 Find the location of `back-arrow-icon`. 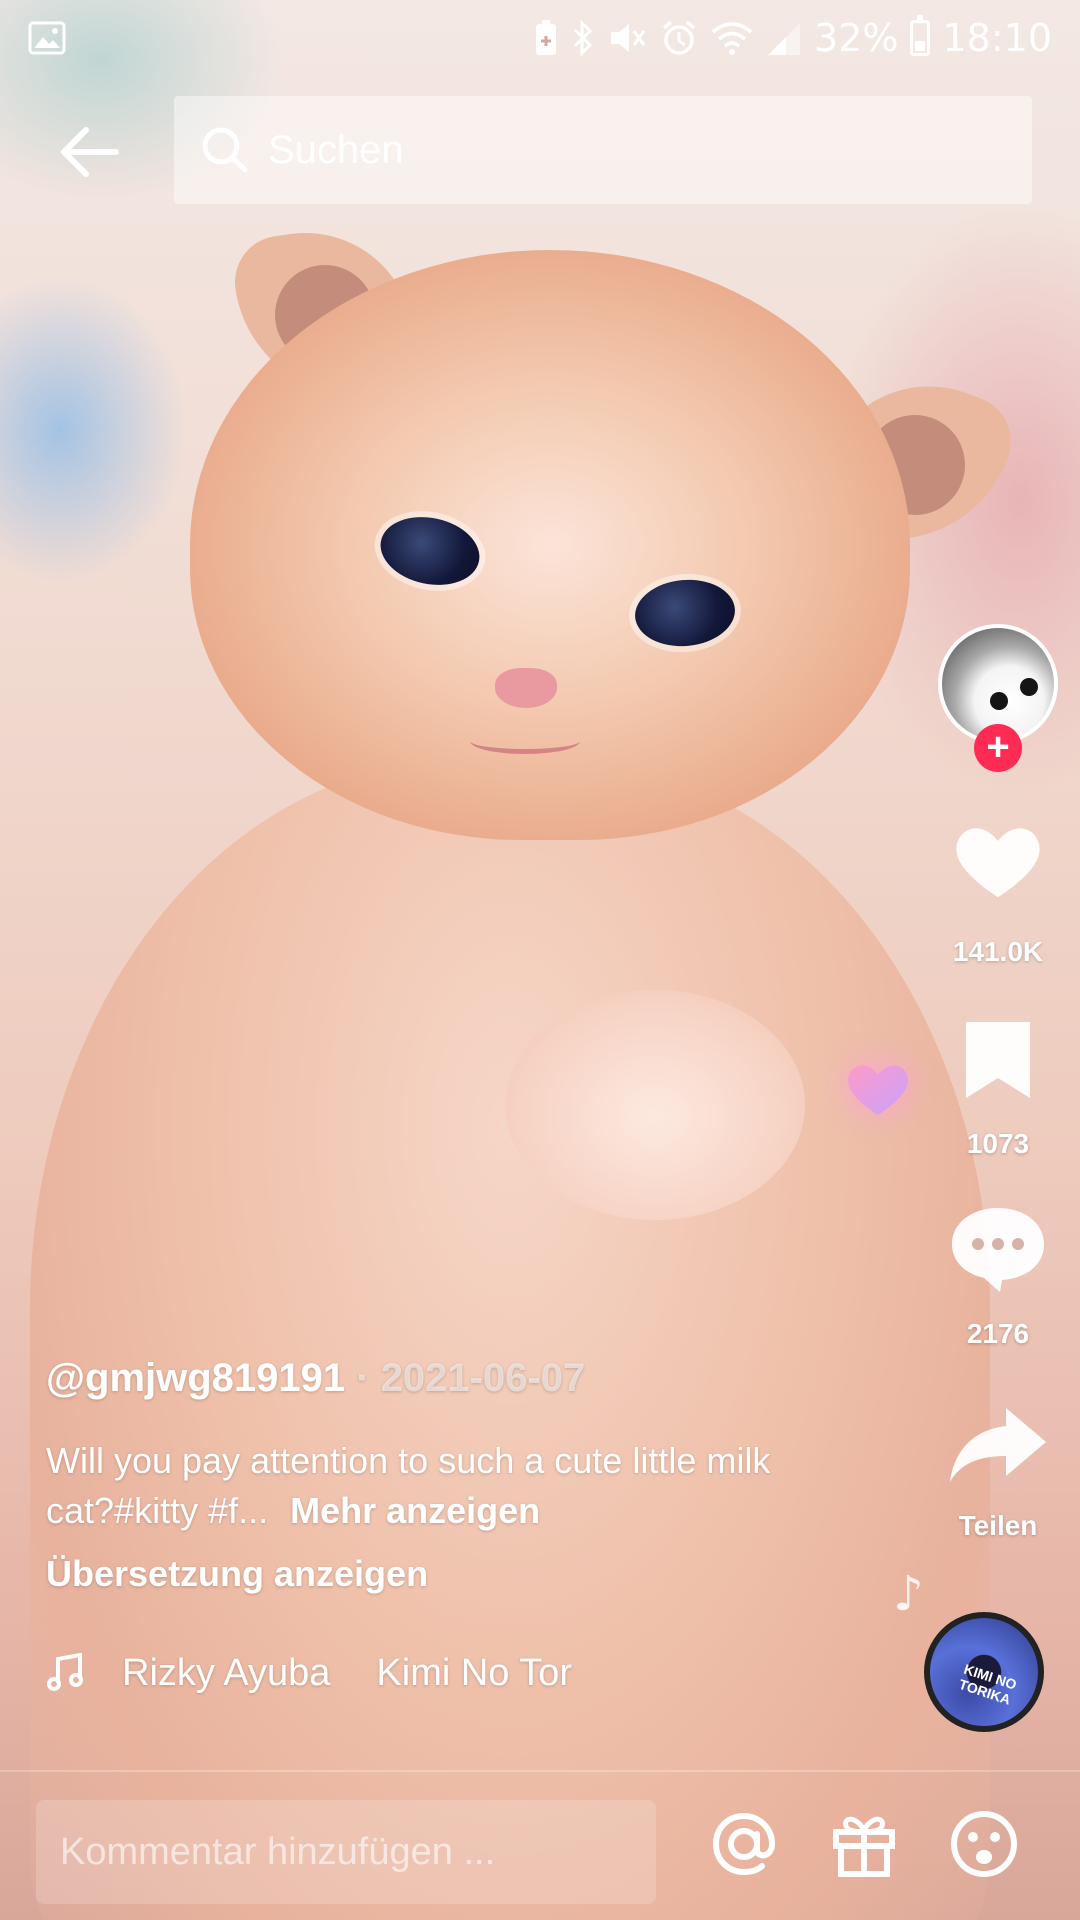

back-arrow-icon is located at coordinates (90, 152).